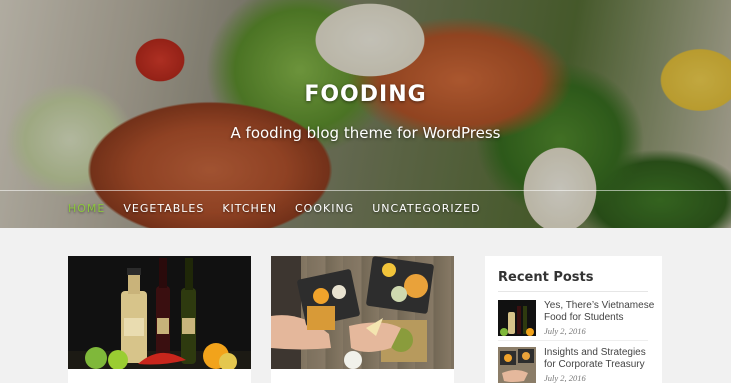  I want to click on food-table-image, so click(362, 312).